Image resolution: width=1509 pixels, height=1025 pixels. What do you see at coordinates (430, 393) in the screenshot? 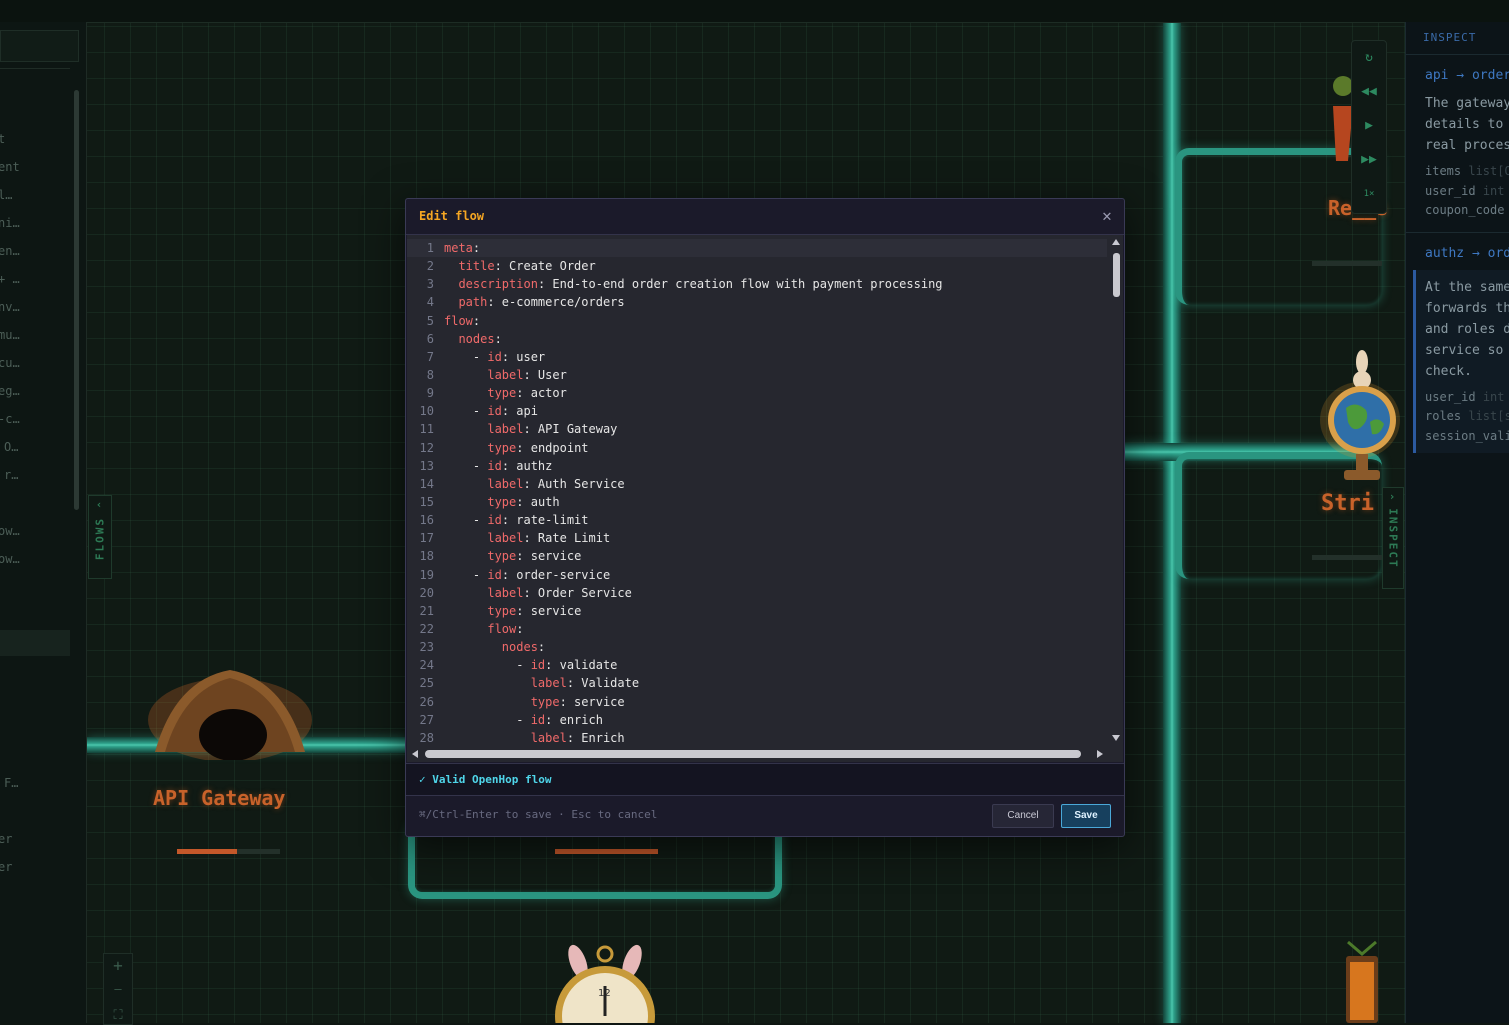
I see `line-number: 9` at bounding box center [430, 393].